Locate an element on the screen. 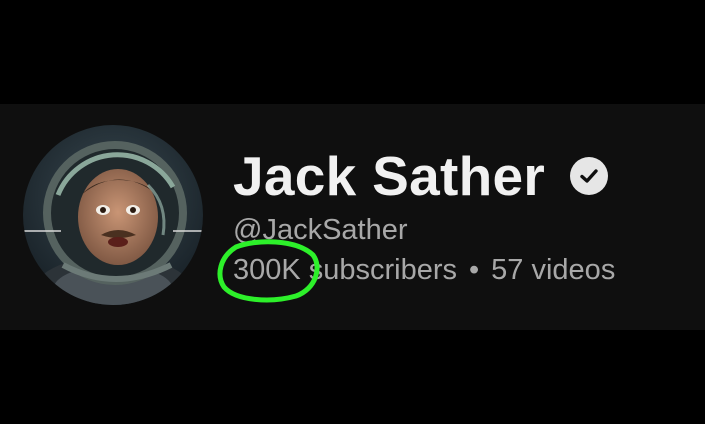 This screenshot has width=705, height=424. channel-stats: 300K subscribers • 57 videos is located at coordinates (424, 270).